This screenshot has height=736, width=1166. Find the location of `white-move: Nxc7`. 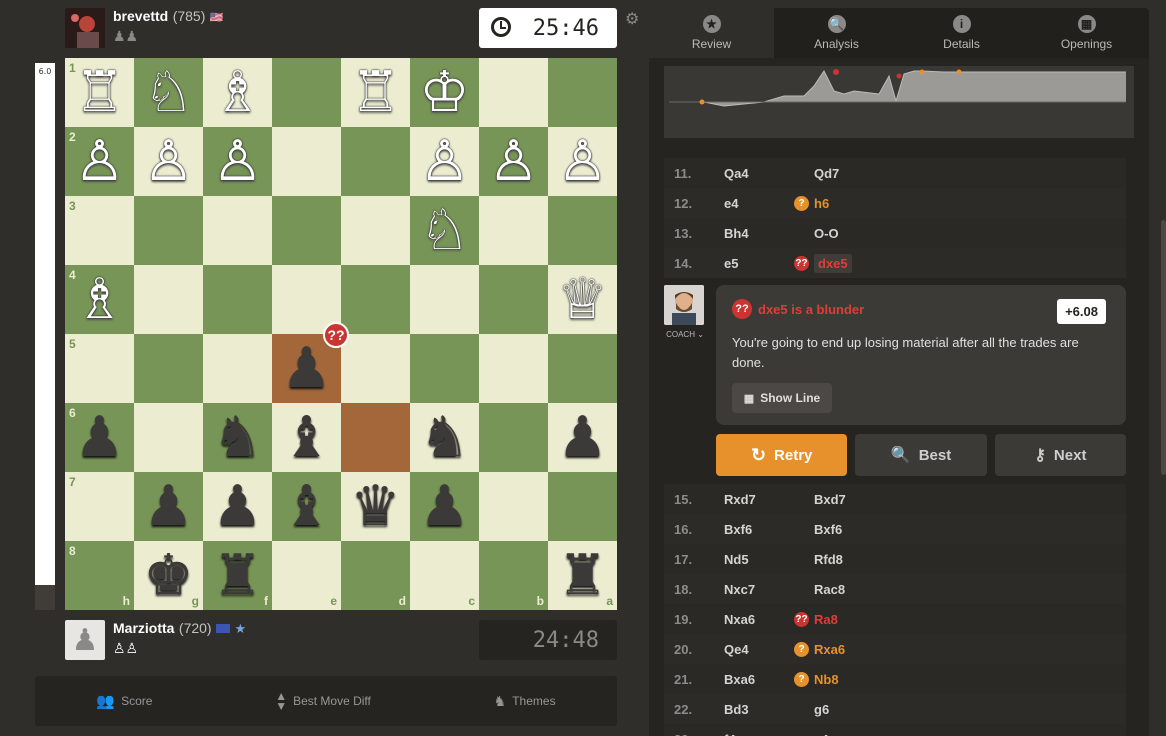

white-move: Nxc7 is located at coordinates (756, 589).